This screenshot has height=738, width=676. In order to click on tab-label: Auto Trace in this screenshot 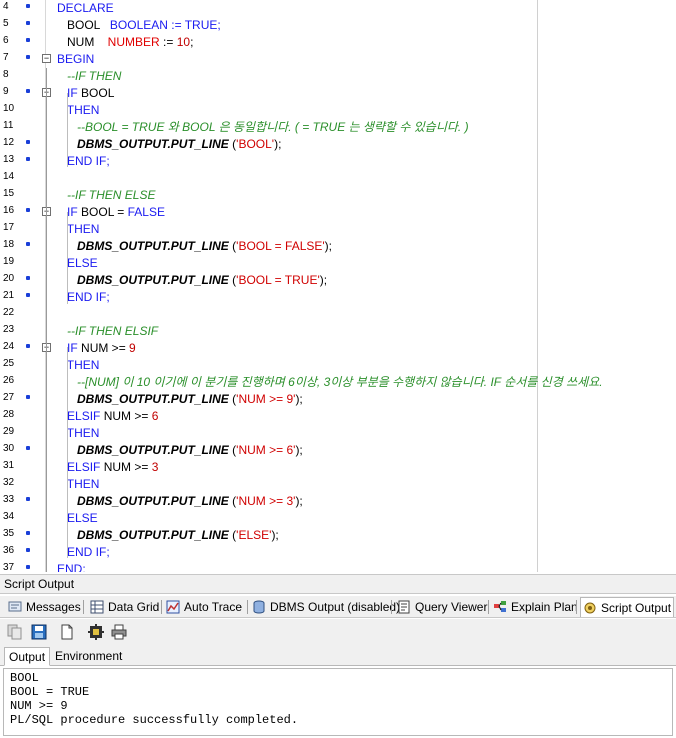, I will do `click(213, 607)`.